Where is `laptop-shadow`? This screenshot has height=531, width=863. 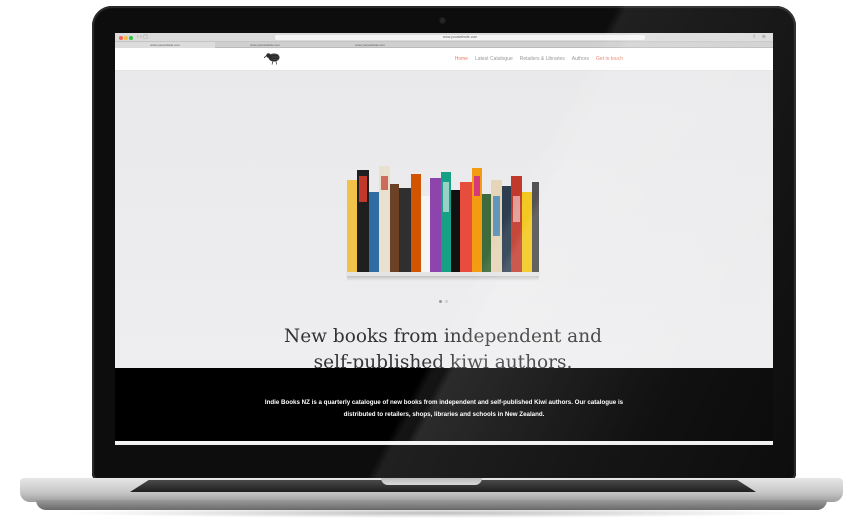 laptop-shadow is located at coordinates (431, 513).